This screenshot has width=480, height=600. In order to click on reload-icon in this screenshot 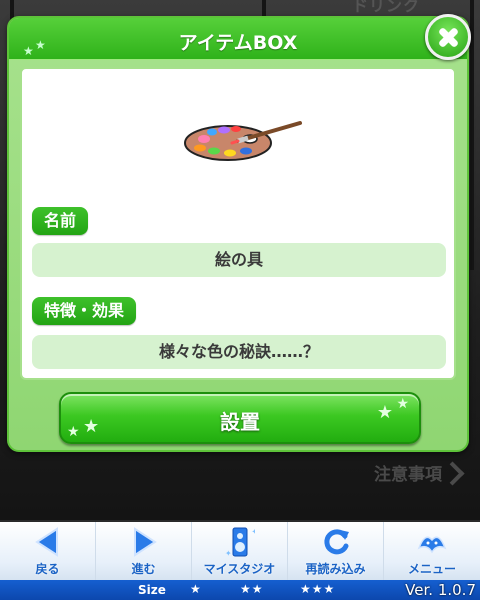, I will do `click(336, 542)`.